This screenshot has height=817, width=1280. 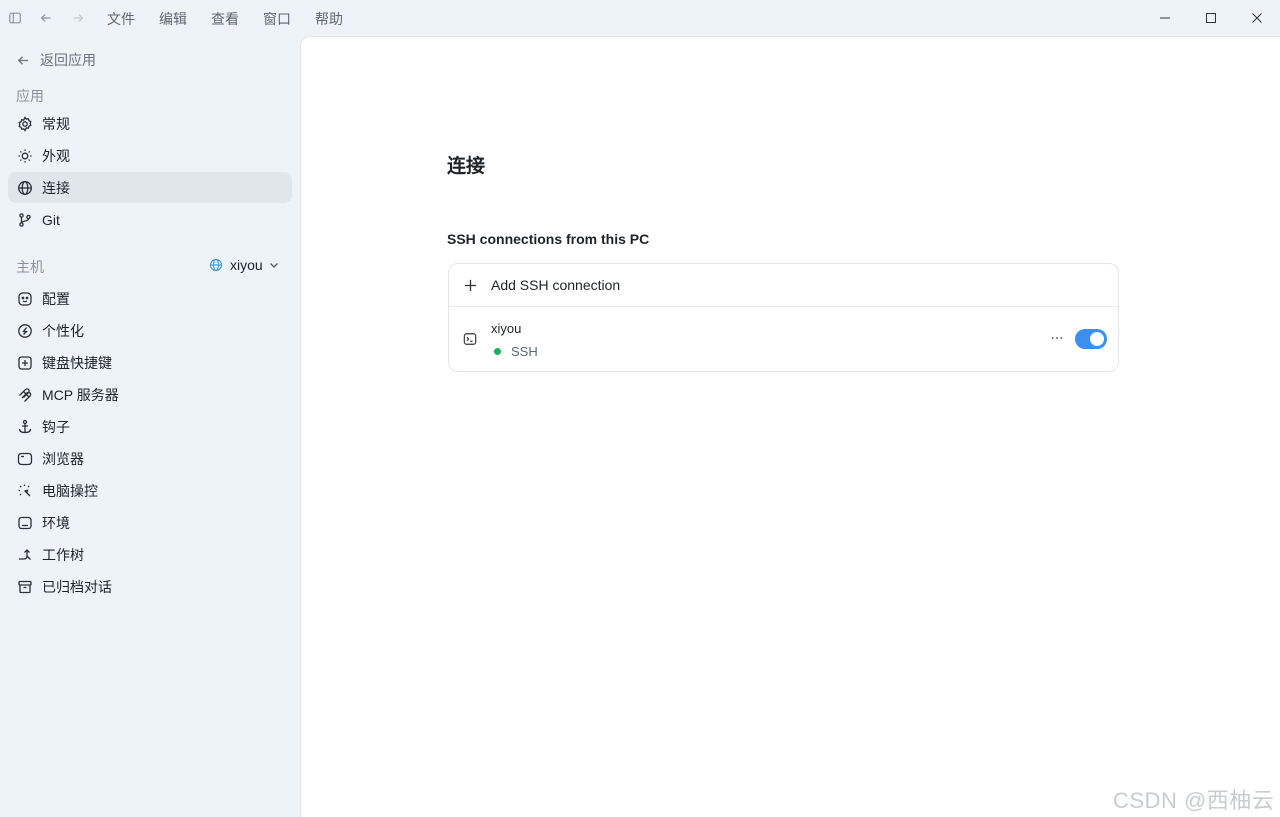 I want to click on arrow-left-icon, so click(x=23, y=60).